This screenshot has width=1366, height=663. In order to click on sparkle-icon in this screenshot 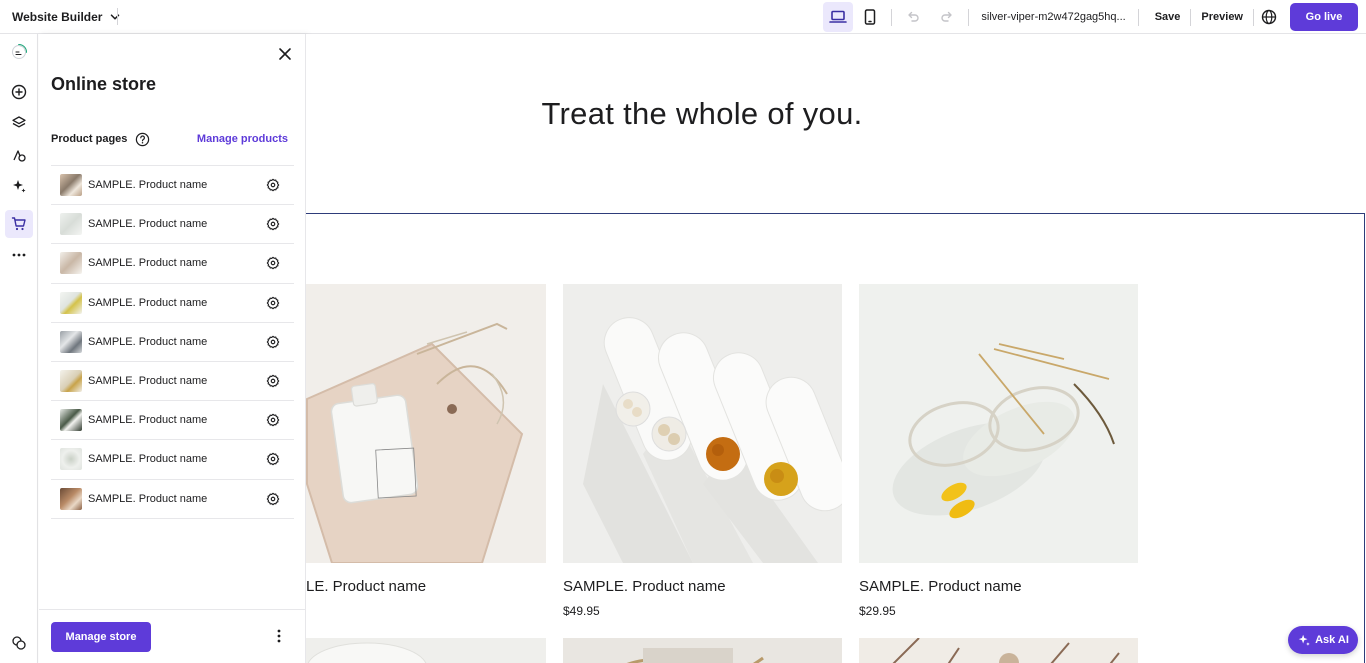, I will do `click(1304, 640)`.